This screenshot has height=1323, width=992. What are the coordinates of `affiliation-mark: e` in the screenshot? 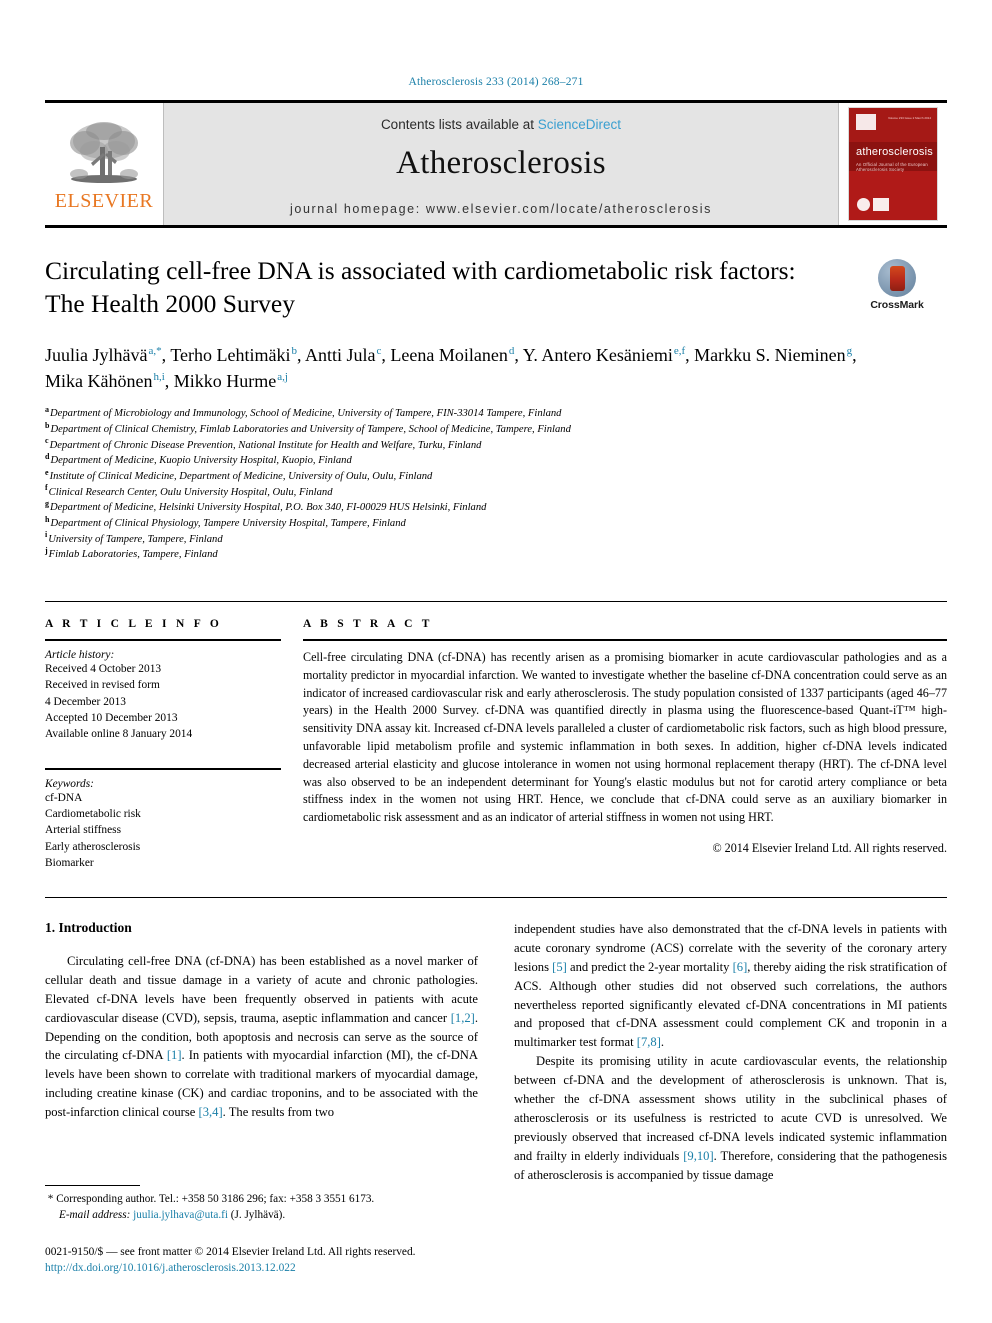 It's located at (47, 472).